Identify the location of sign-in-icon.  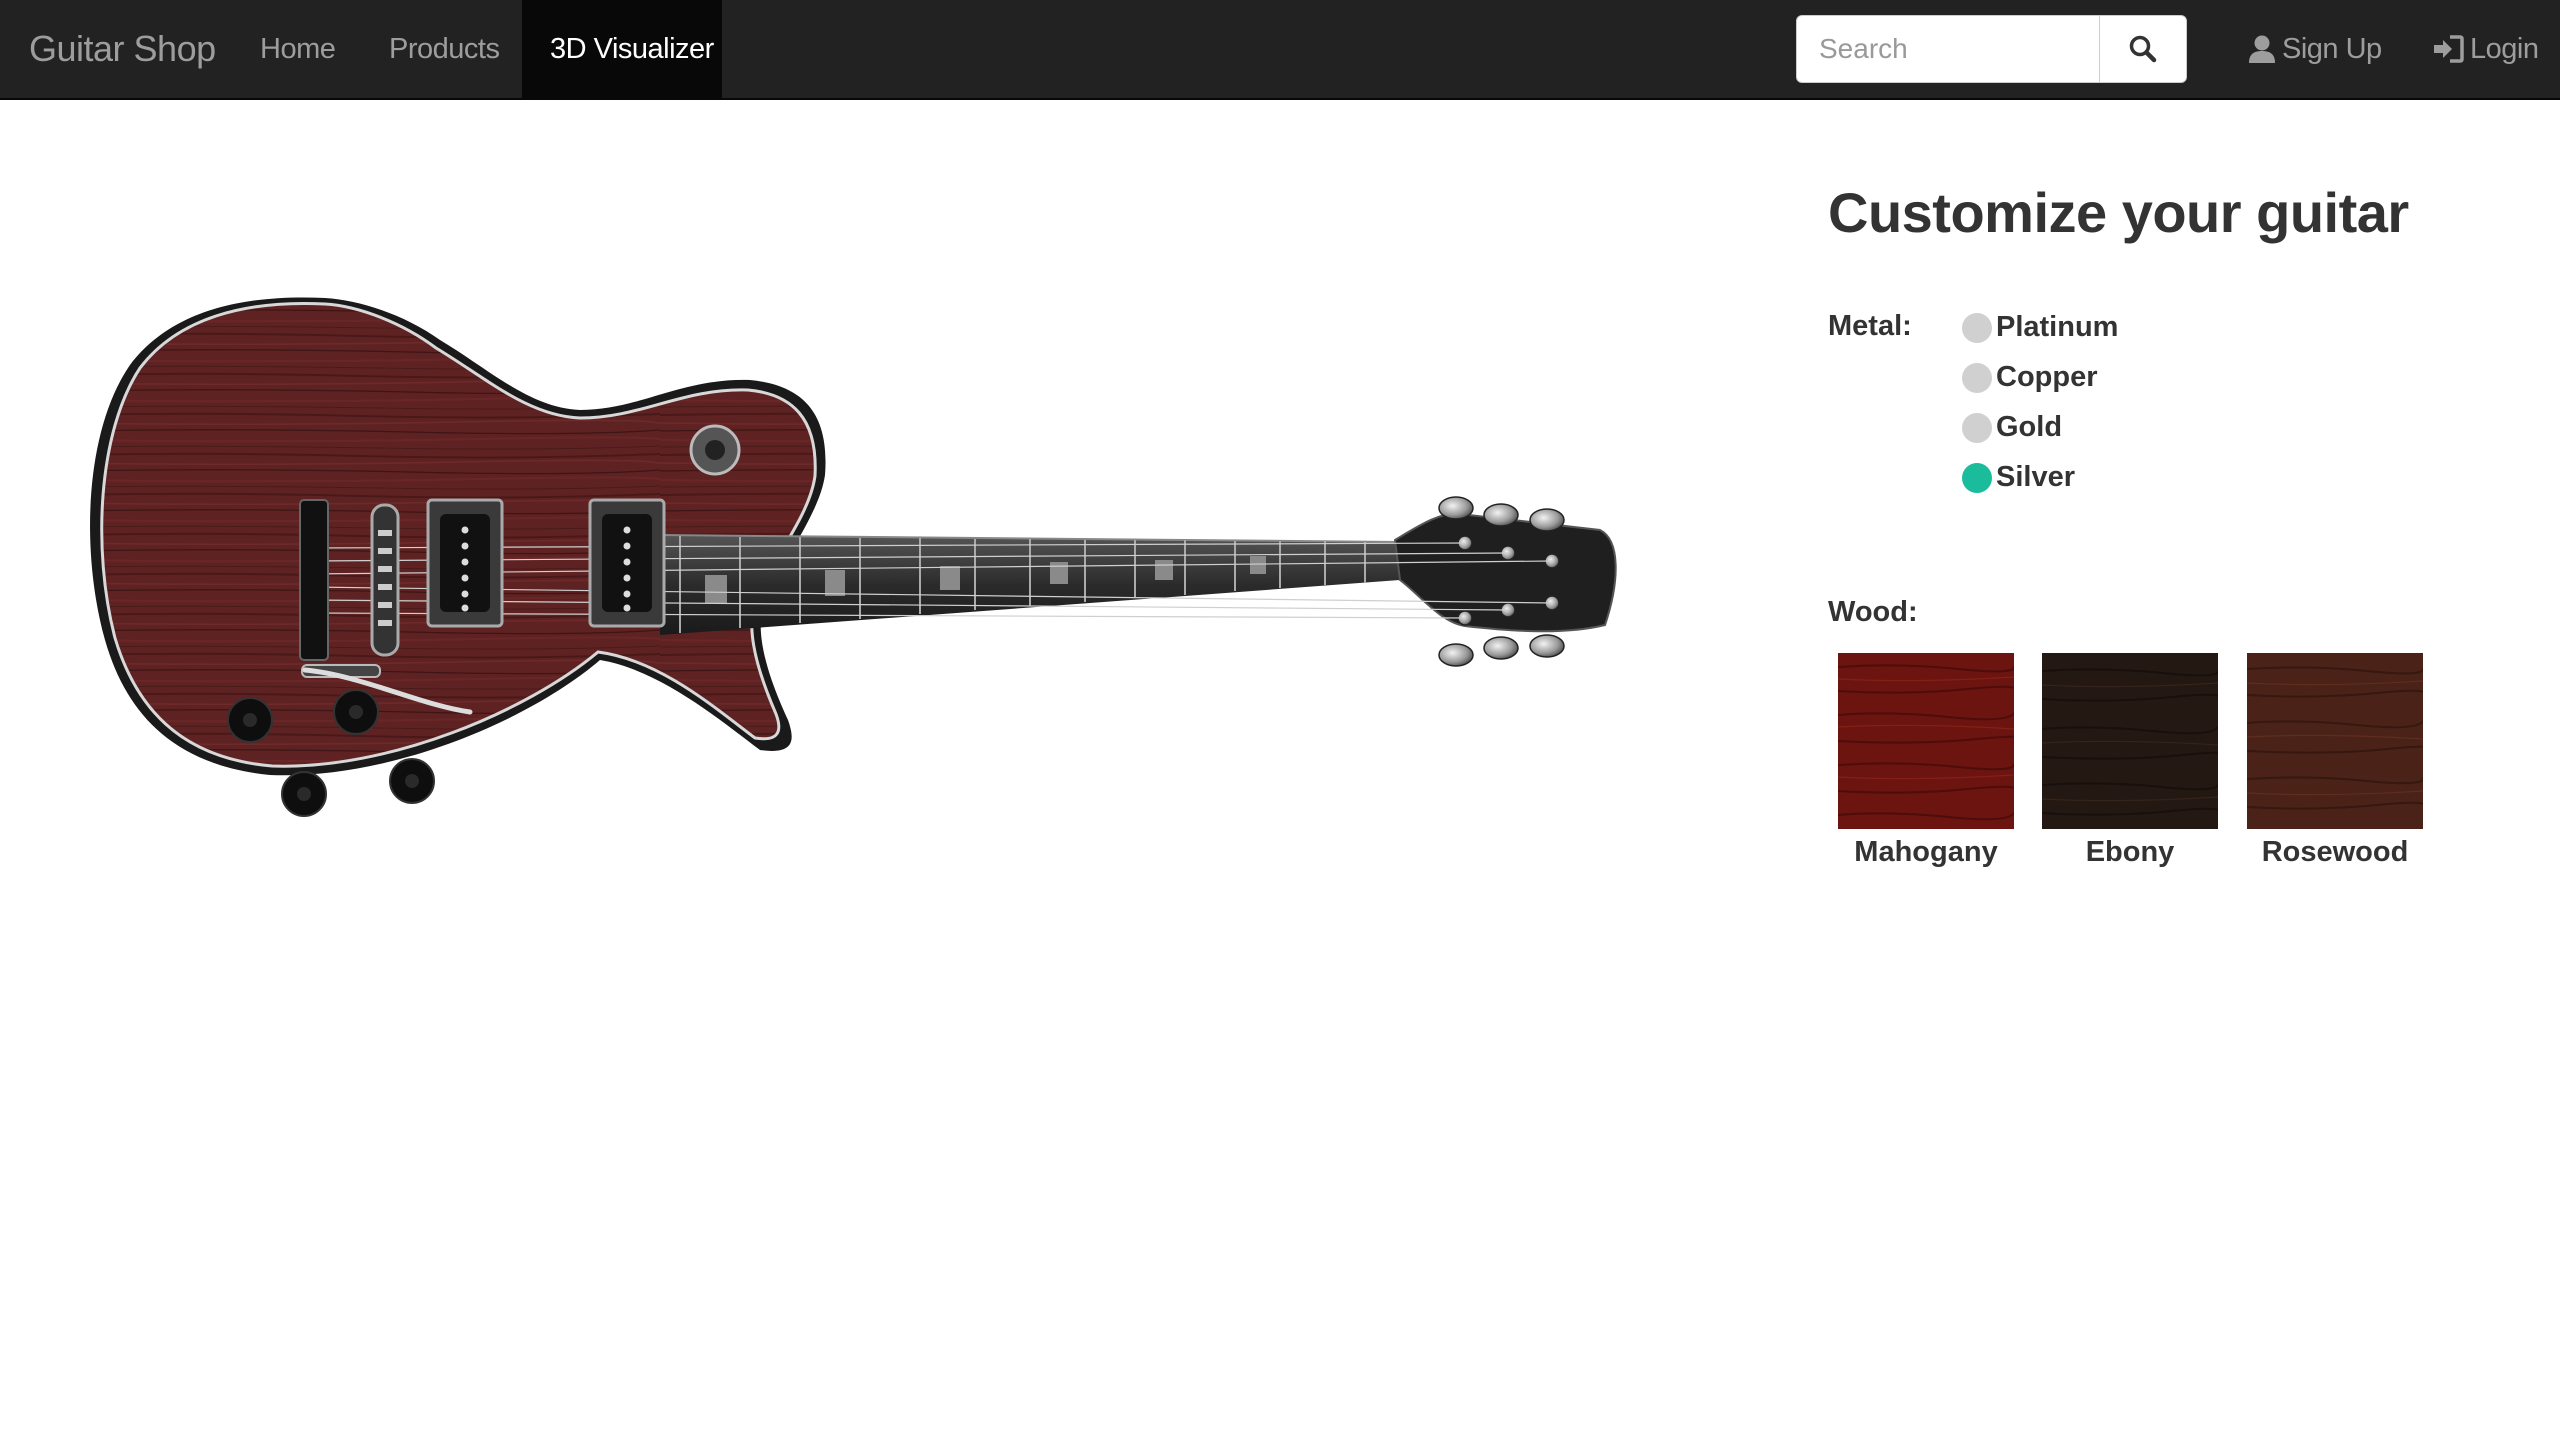
(2449, 49).